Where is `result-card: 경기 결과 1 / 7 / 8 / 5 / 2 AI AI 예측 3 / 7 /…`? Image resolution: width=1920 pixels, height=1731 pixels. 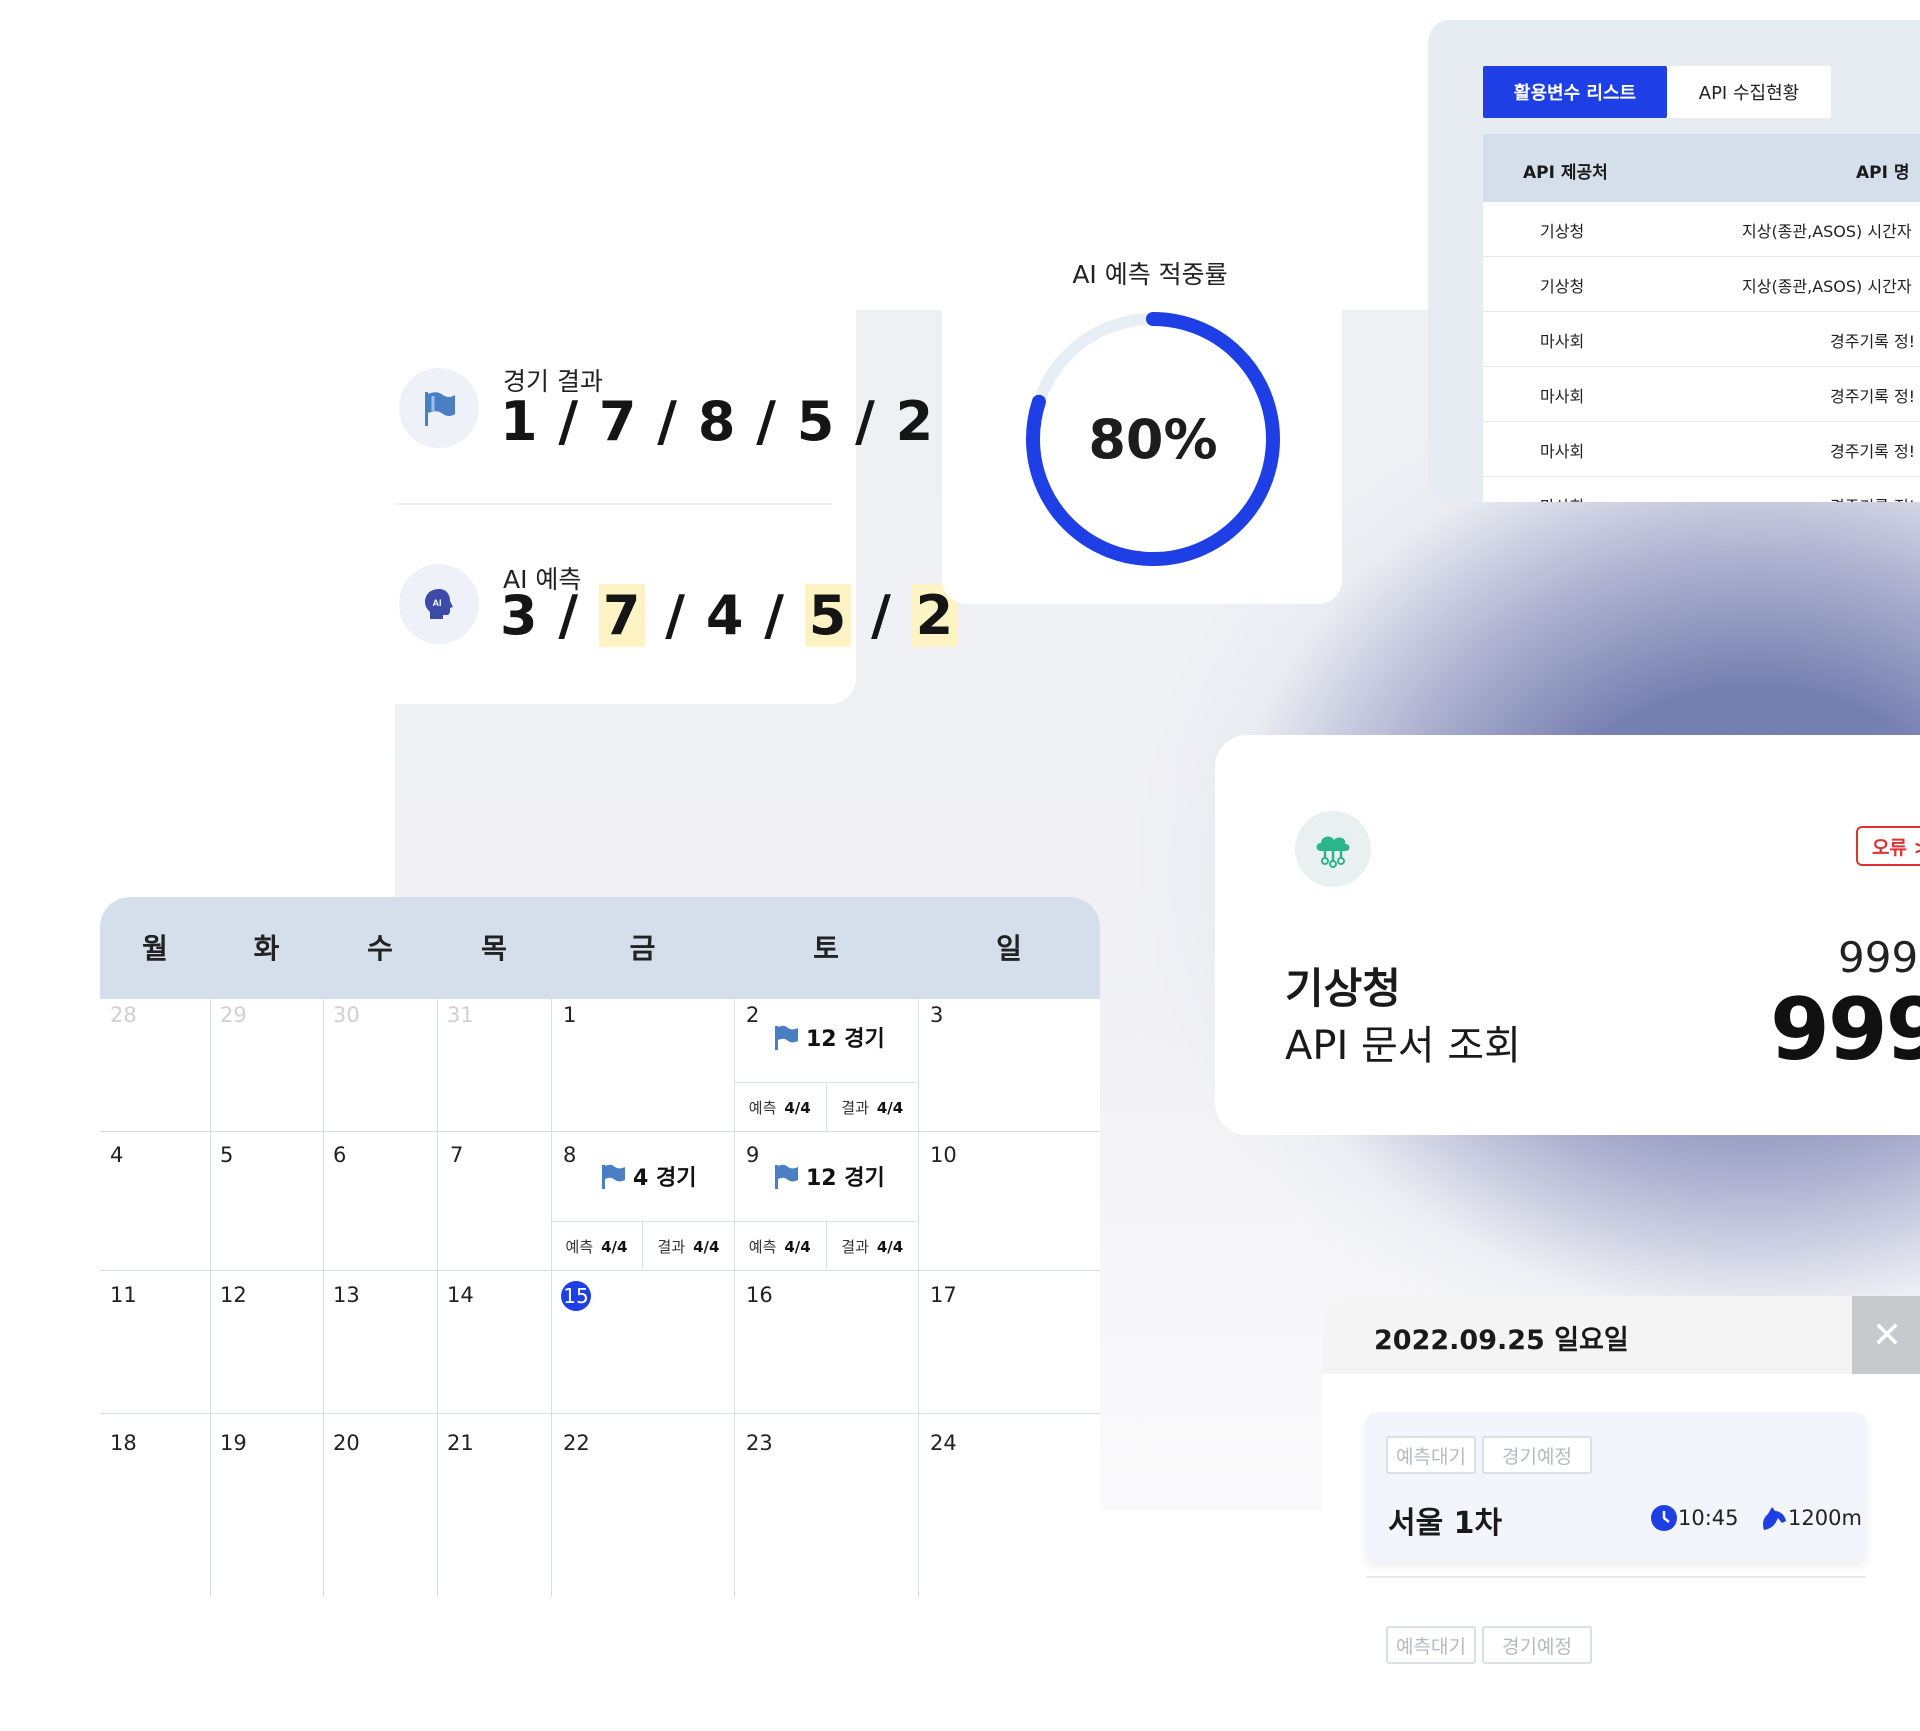
result-card: 경기 결과 1 / 7 / 8 / 5 / 2 AI AI 예측 3 / 7 /… is located at coordinates (677, 506).